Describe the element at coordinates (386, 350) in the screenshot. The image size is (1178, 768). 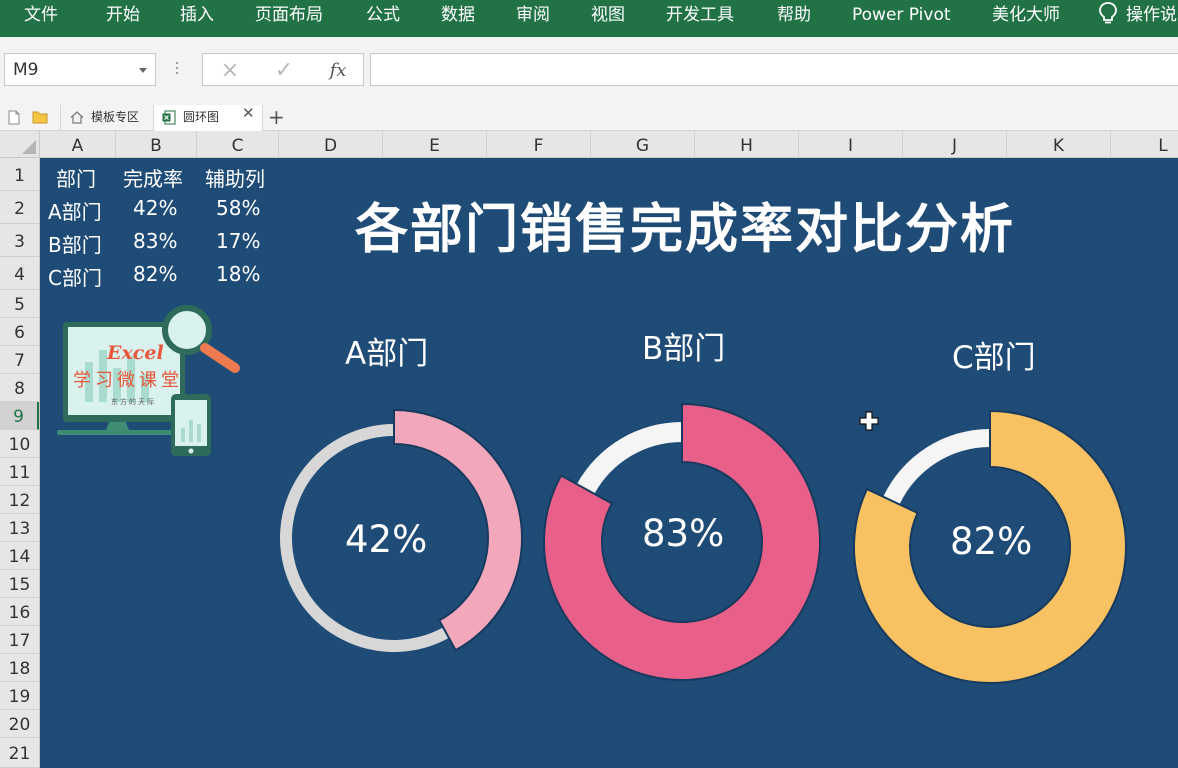
I see `donut-title-a: A部门` at that location.